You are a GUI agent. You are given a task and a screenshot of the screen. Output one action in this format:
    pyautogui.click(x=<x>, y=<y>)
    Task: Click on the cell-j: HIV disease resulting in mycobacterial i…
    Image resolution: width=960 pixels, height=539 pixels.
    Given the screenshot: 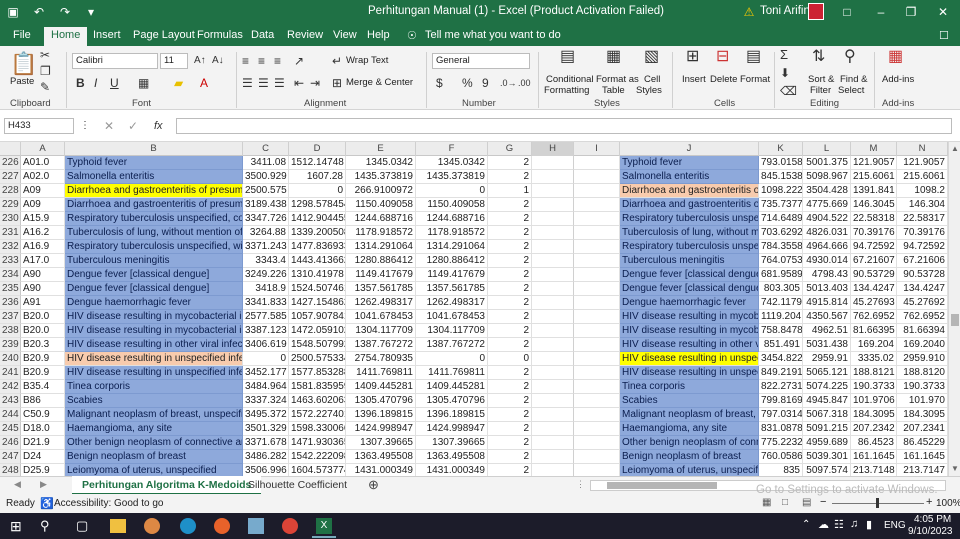 What is the action you would take?
    pyautogui.click(x=689, y=331)
    